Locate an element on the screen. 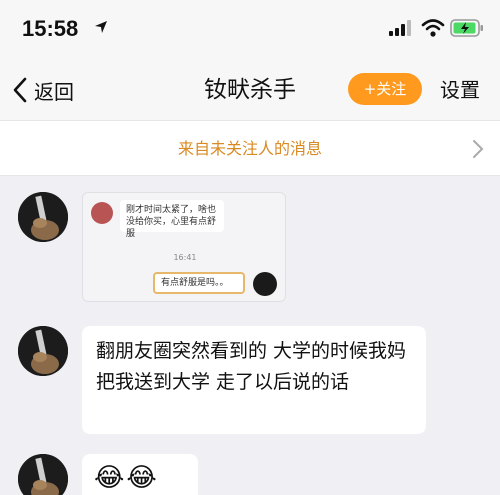 This screenshot has width=500, height=495. image-message: 刚才时间太紧了，啥也没给你买，心里有点舒服 16:41 有点舒服是吗。。 is located at coordinates (184, 247).